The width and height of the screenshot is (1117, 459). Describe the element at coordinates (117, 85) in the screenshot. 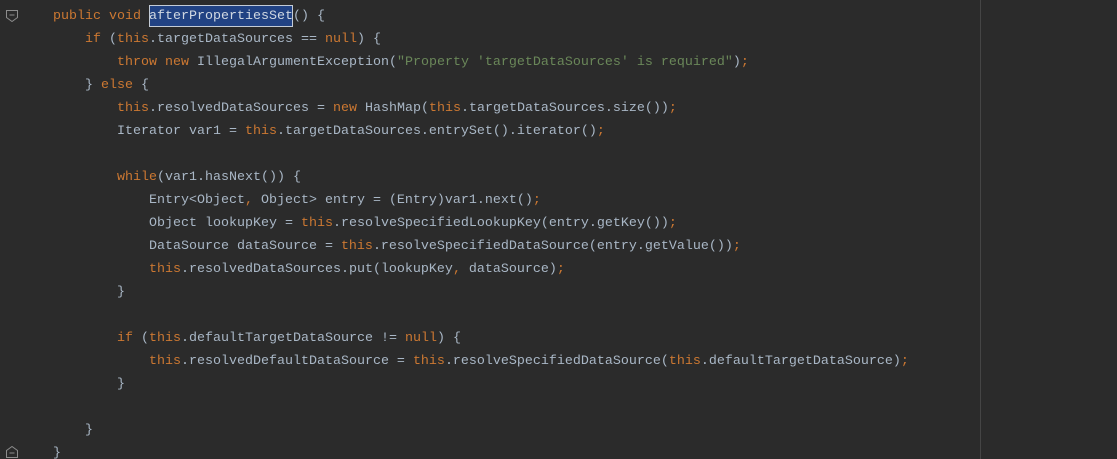

I see `code-token-keyword: else` at that location.